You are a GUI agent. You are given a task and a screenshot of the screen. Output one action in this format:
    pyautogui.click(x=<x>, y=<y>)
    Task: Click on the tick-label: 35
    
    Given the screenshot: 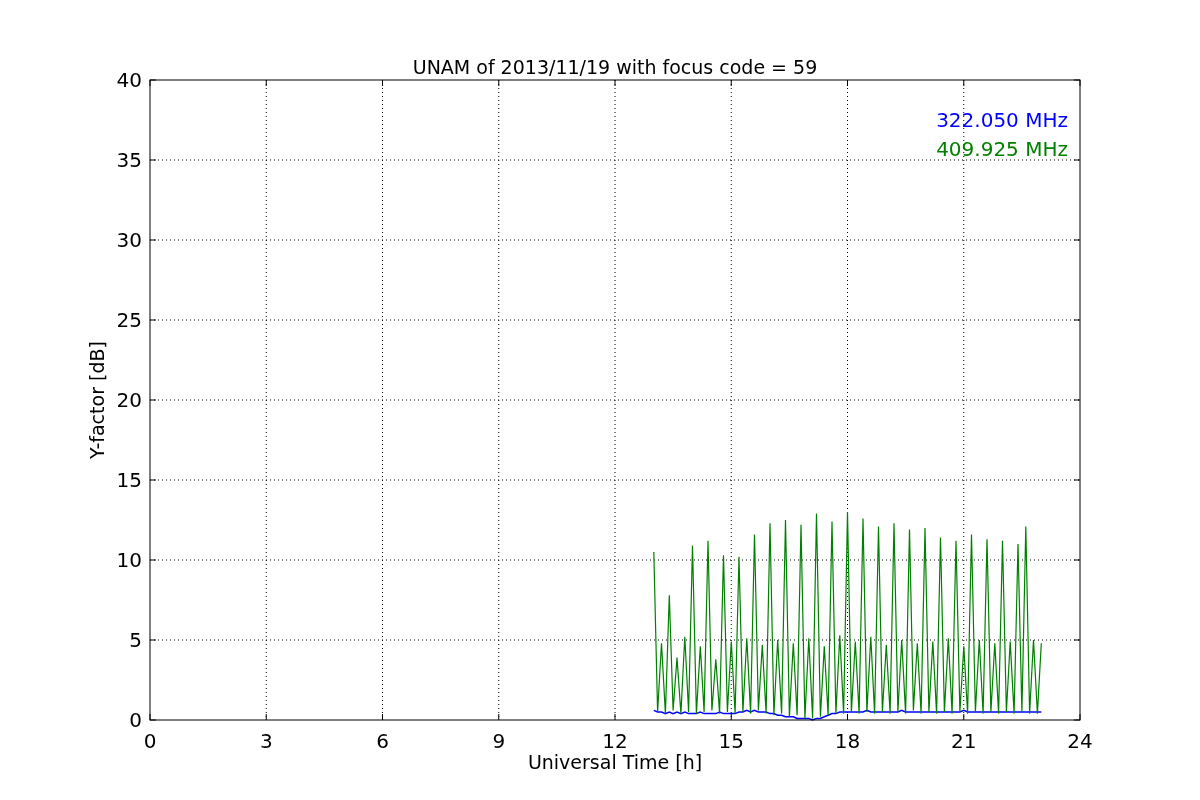 What is the action you would take?
    pyautogui.click(x=129, y=160)
    